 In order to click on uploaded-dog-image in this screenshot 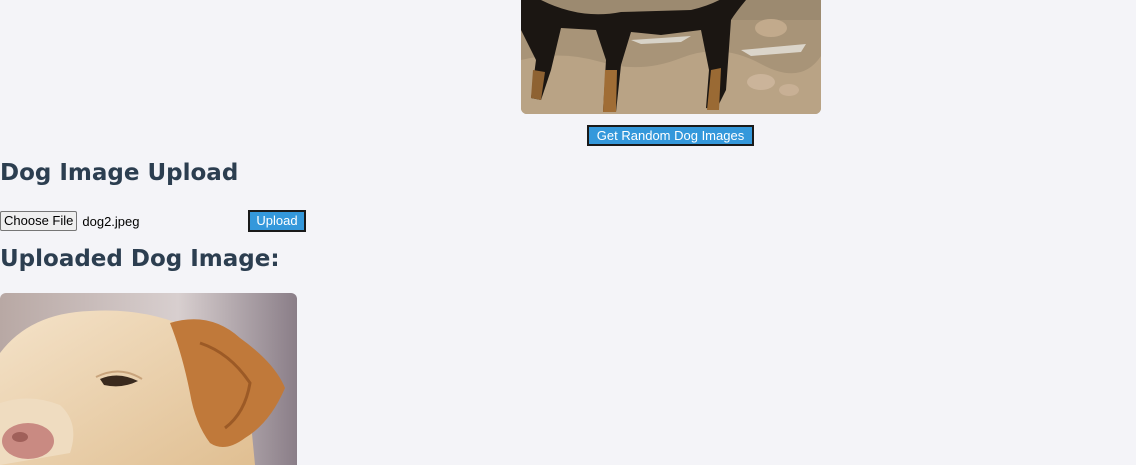, I will do `click(148, 379)`.